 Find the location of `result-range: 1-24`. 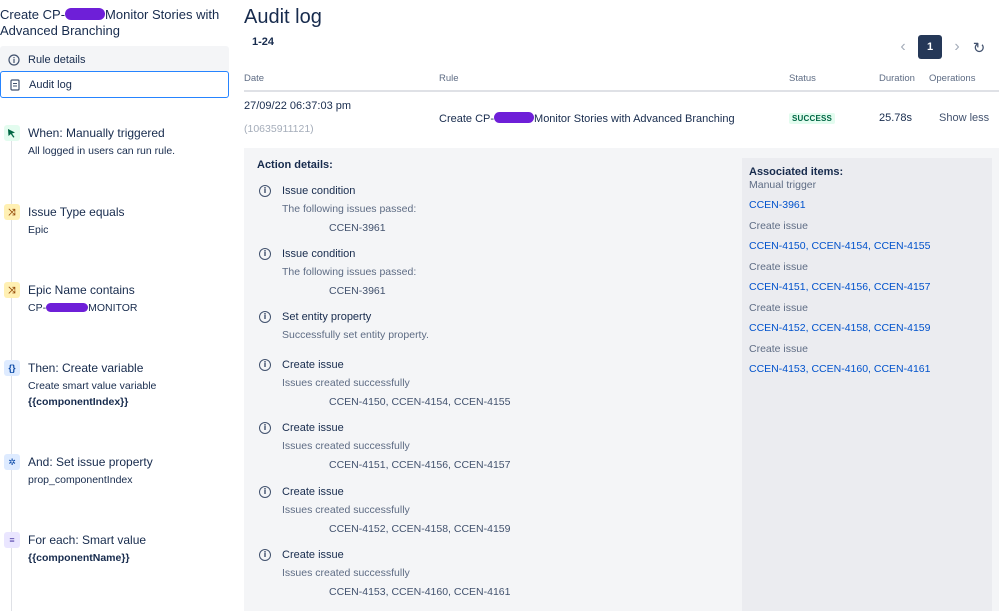

result-range: 1-24 is located at coordinates (263, 42).